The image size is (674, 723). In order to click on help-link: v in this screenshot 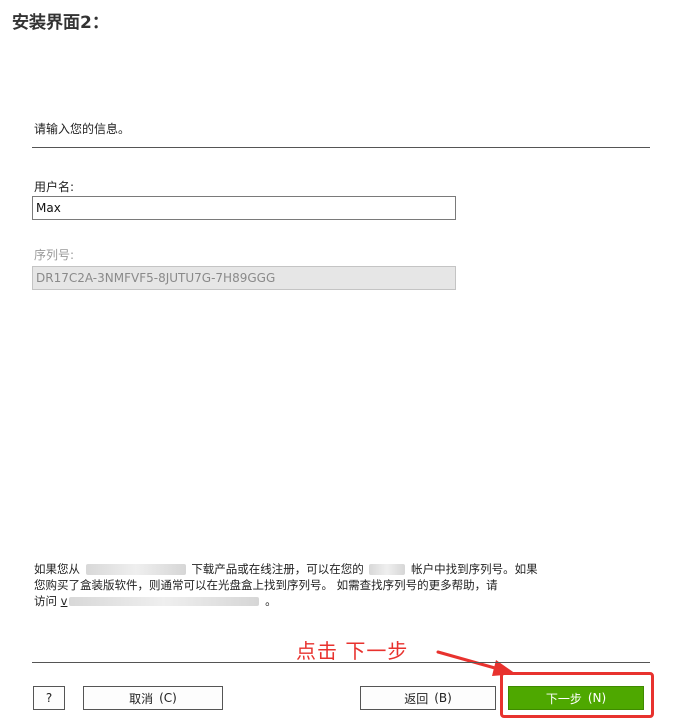, I will do `click(161, 601)`.